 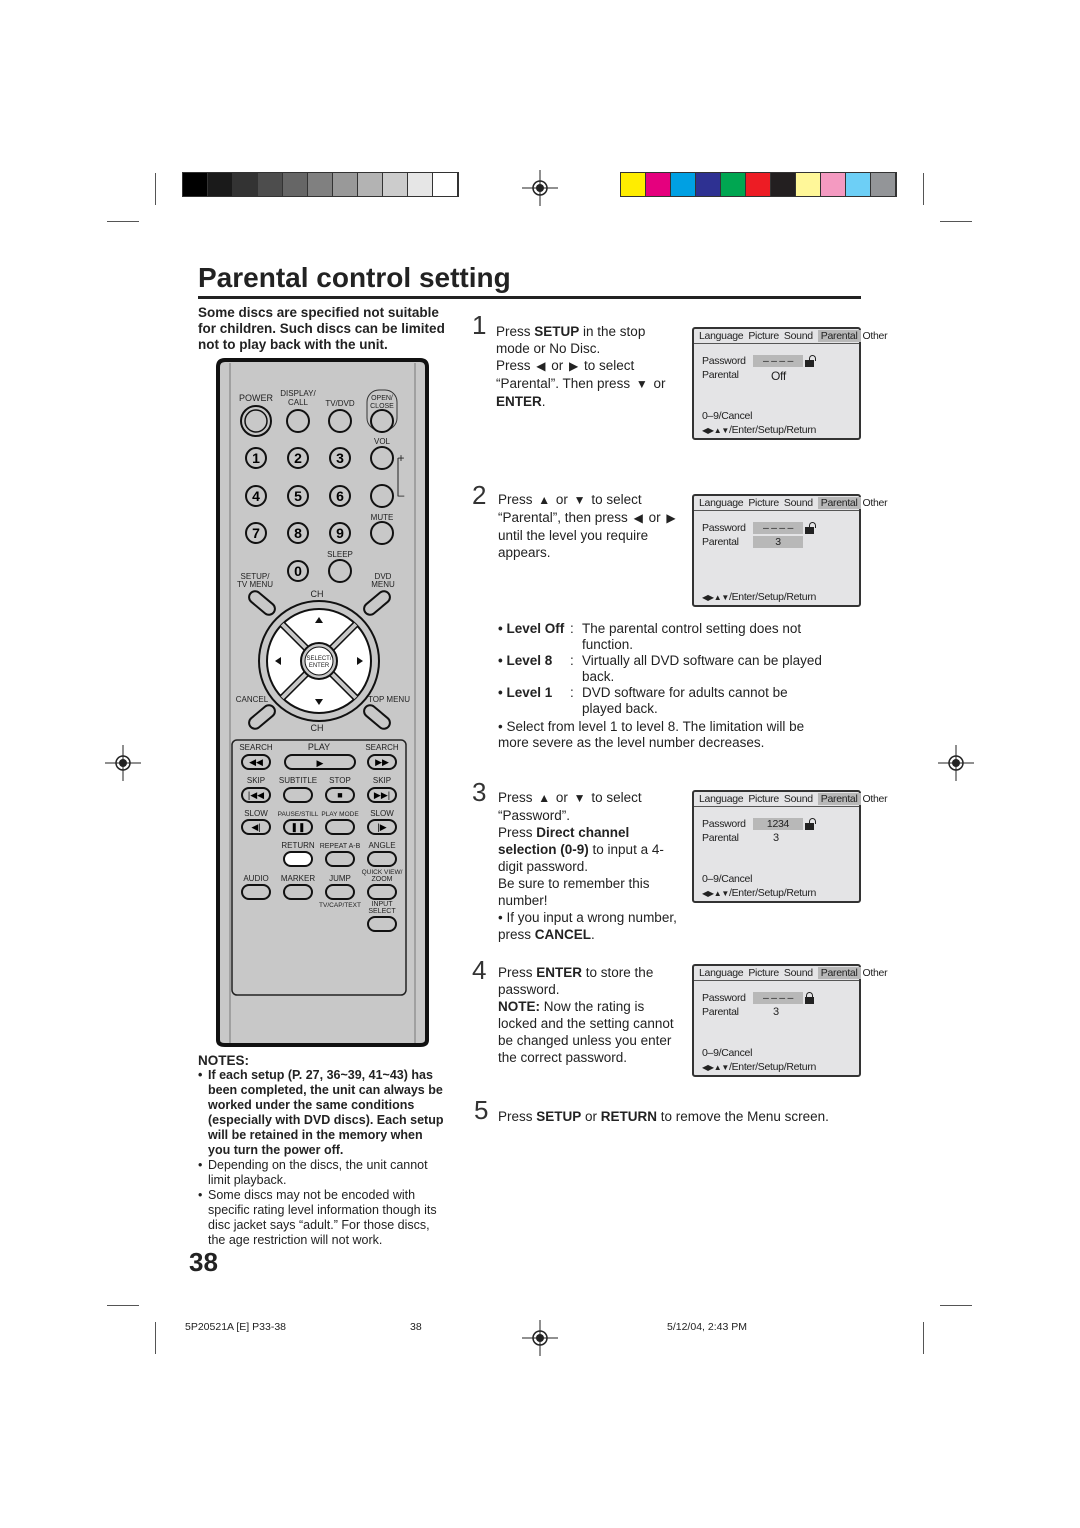 I want to click on parental-value: Off, so click(x=778, y=376).